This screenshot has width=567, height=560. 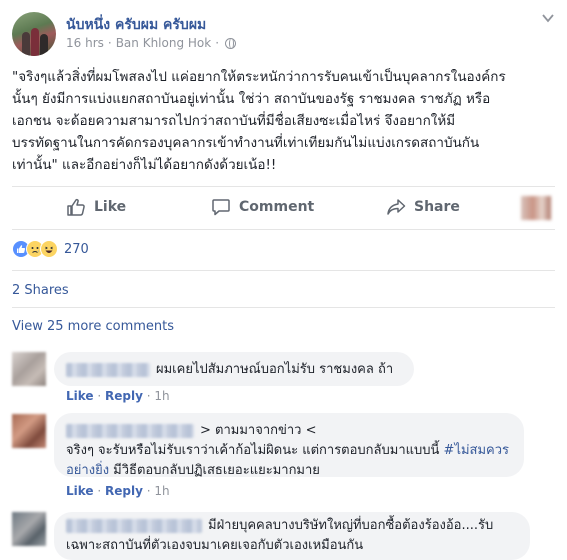 I want to click on comment-button: Comment, so click(x=262, y=207).